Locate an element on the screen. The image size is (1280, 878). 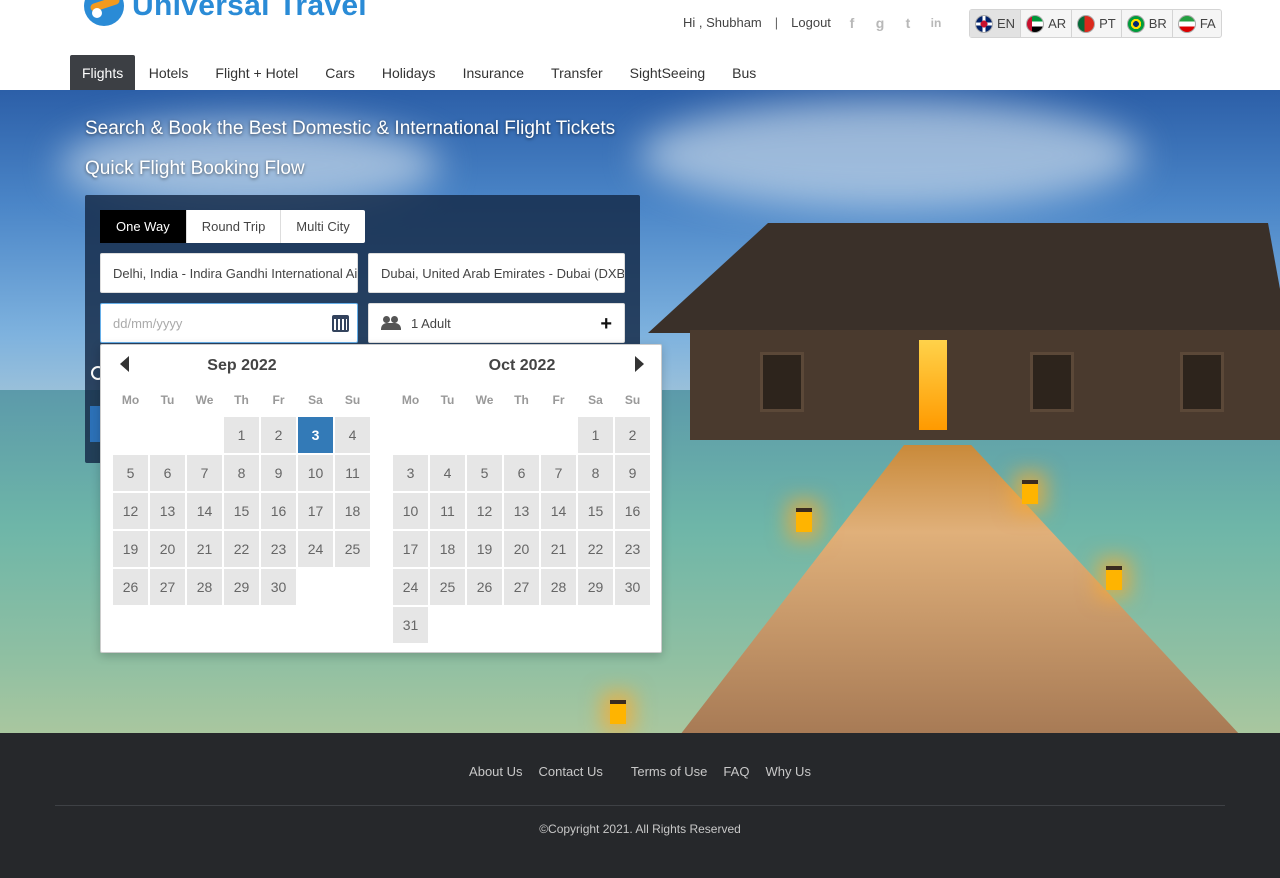
logo: Universal Travel is located at coordinates (225, 13).